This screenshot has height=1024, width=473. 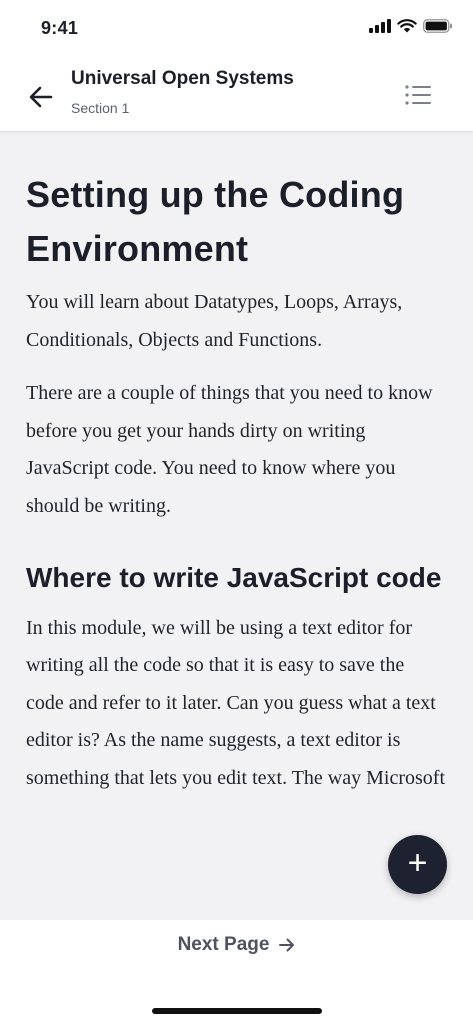 I want to click on back-button, so click(x=41, y=97).